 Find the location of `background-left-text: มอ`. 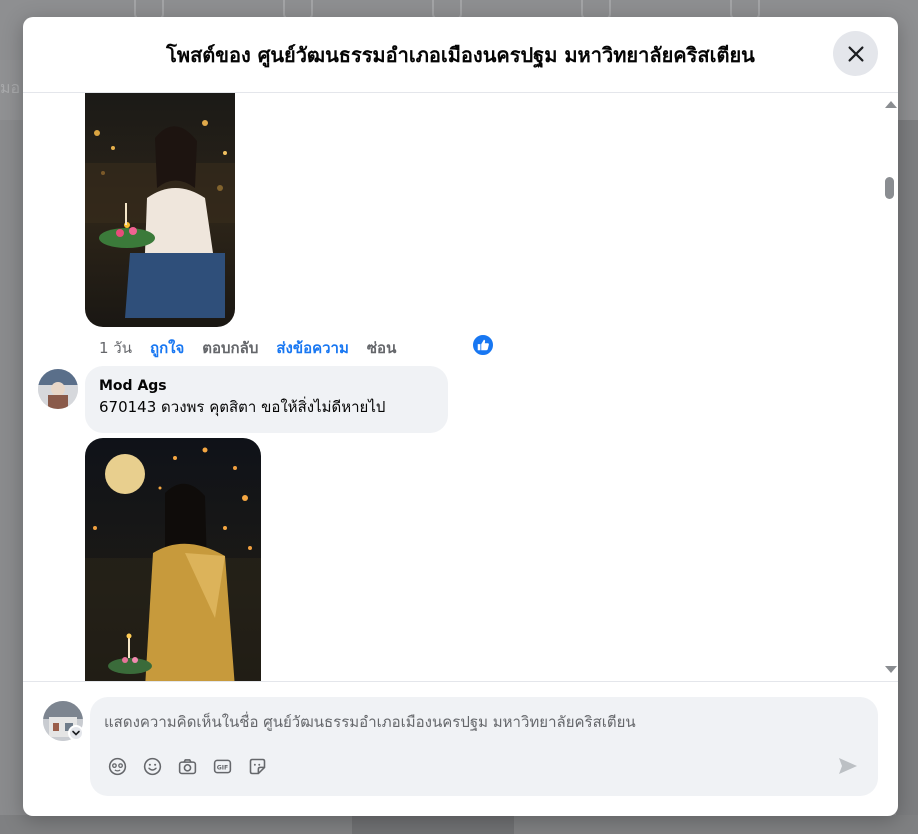

background-left-text: มอ is located at coordinates (12, 90).